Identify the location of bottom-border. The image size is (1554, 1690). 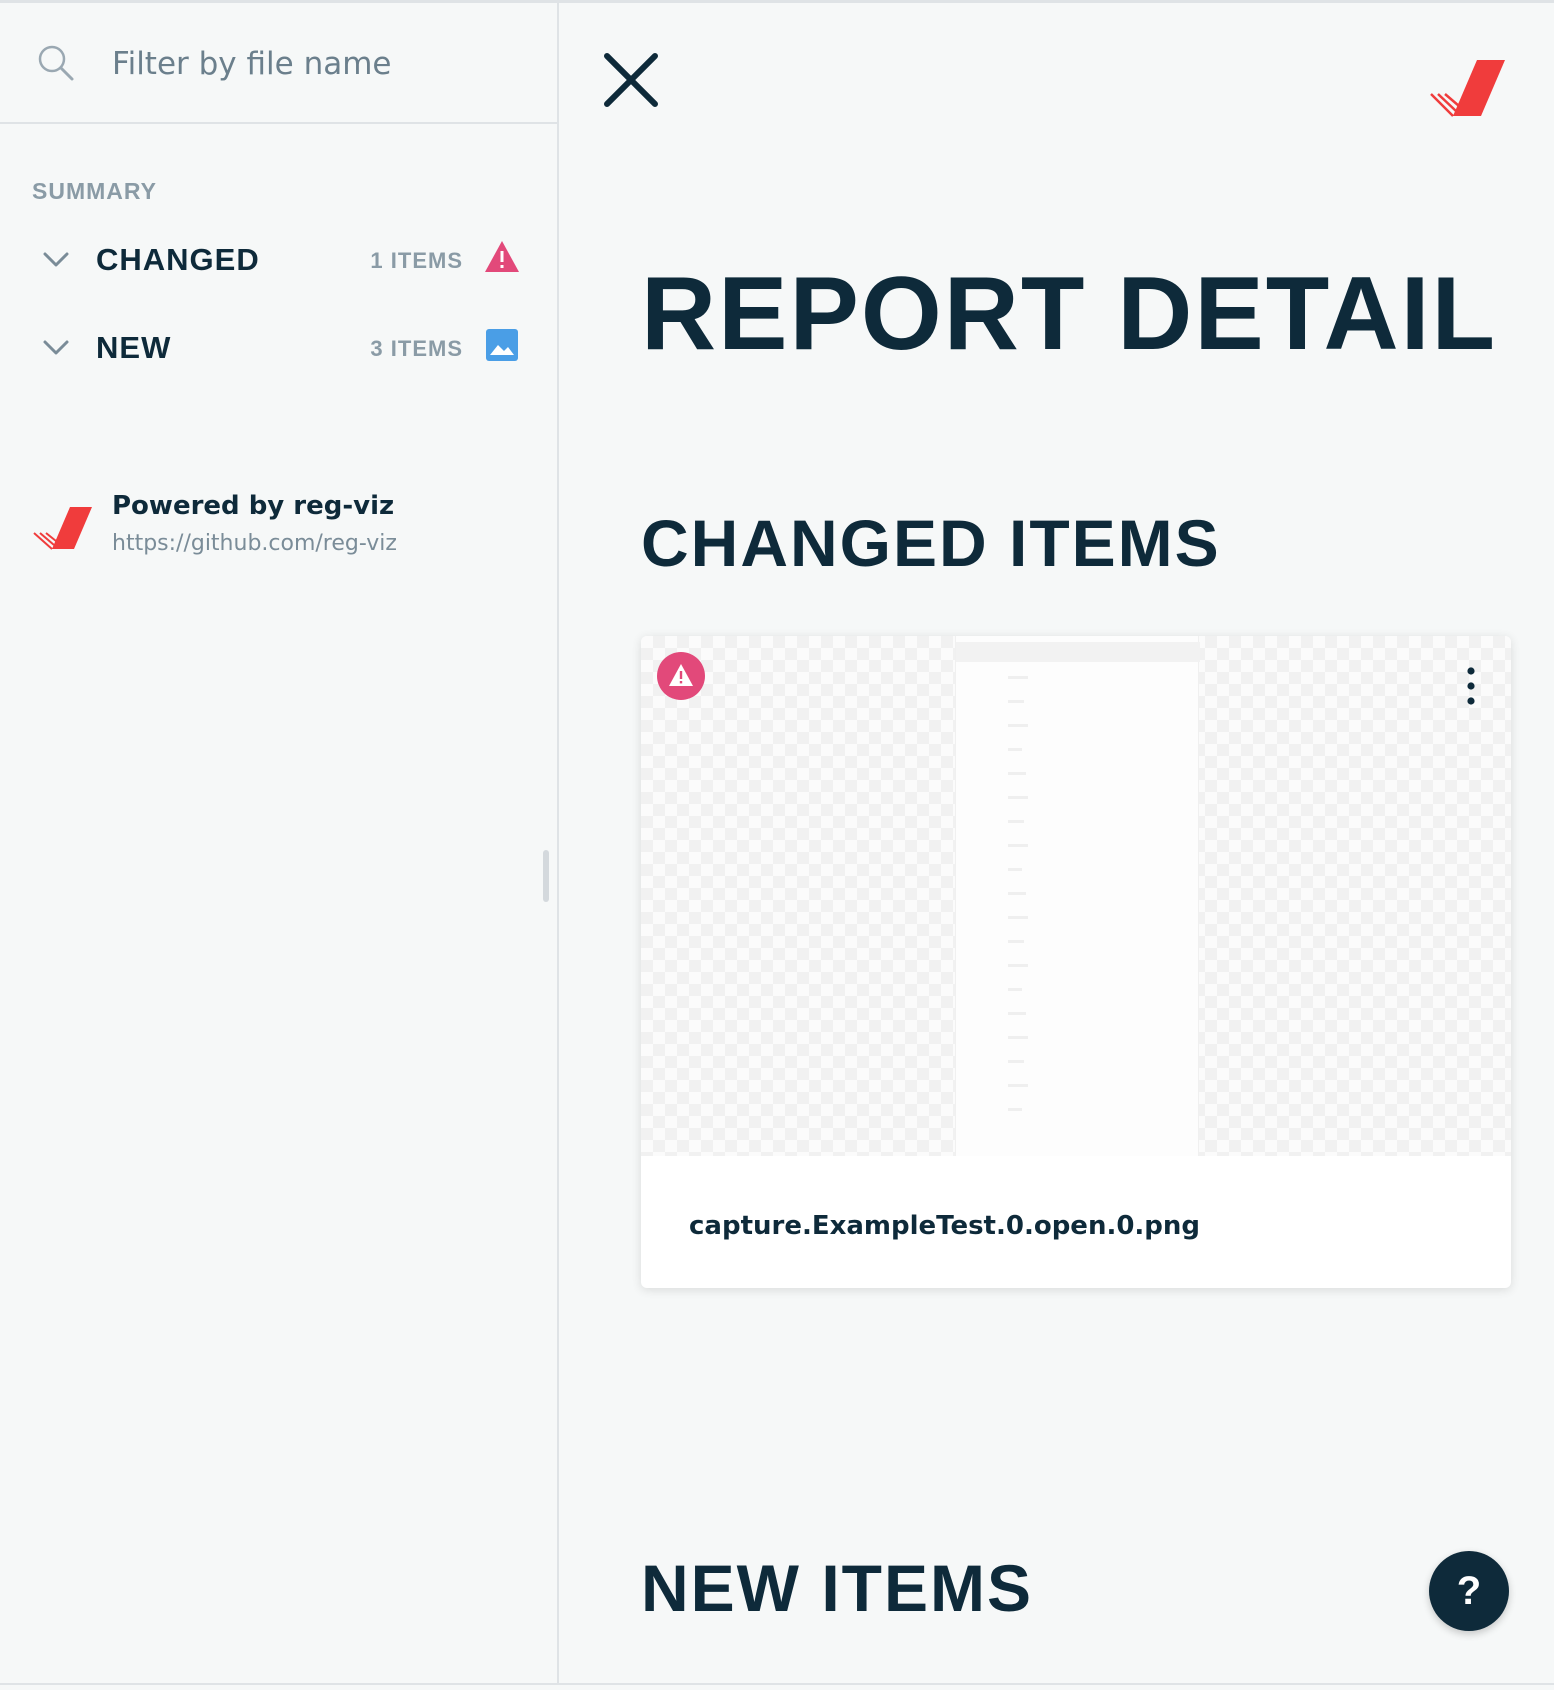
(777, 1684).